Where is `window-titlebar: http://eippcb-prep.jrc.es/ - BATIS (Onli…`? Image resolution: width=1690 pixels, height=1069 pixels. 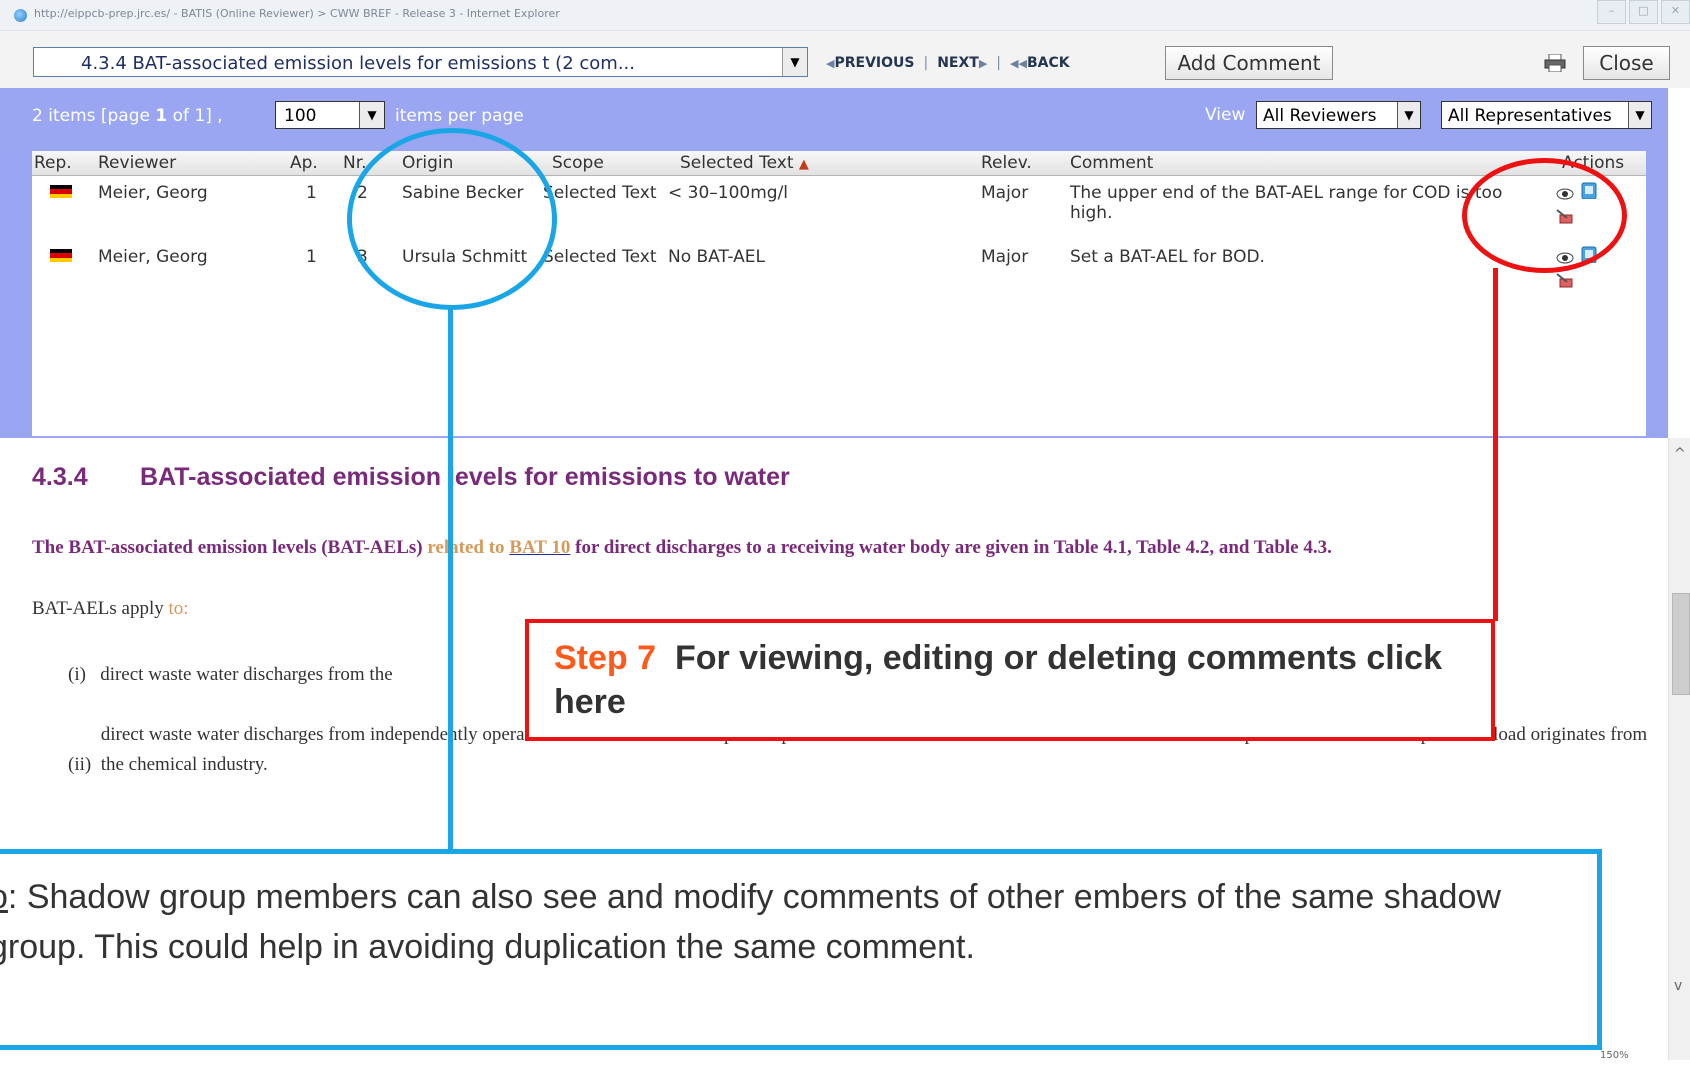 window-titlebar: http://eippcb-prep.jrc.es/ - BATIS (Onli… is located at coordinates (845, 15).